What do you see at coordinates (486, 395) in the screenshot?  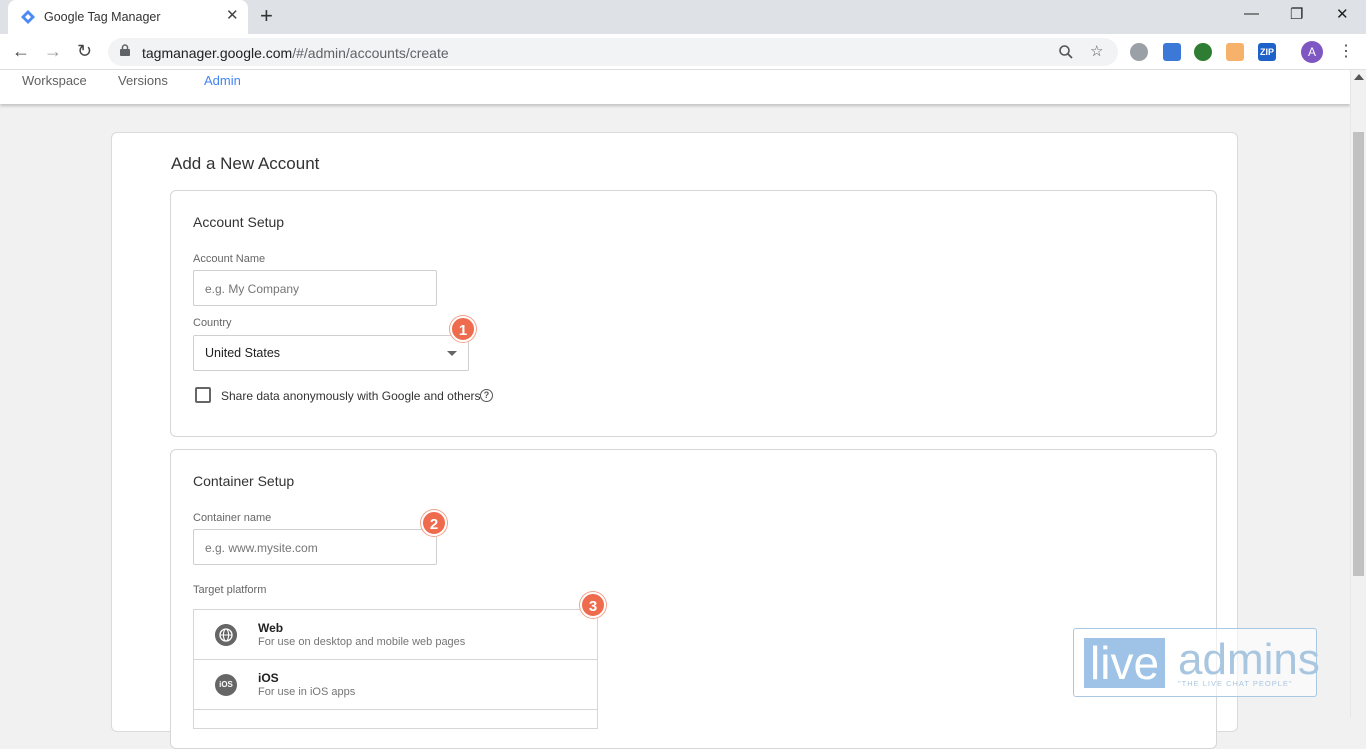 I see `help-icon: ?` at bounding box center [486, 395].